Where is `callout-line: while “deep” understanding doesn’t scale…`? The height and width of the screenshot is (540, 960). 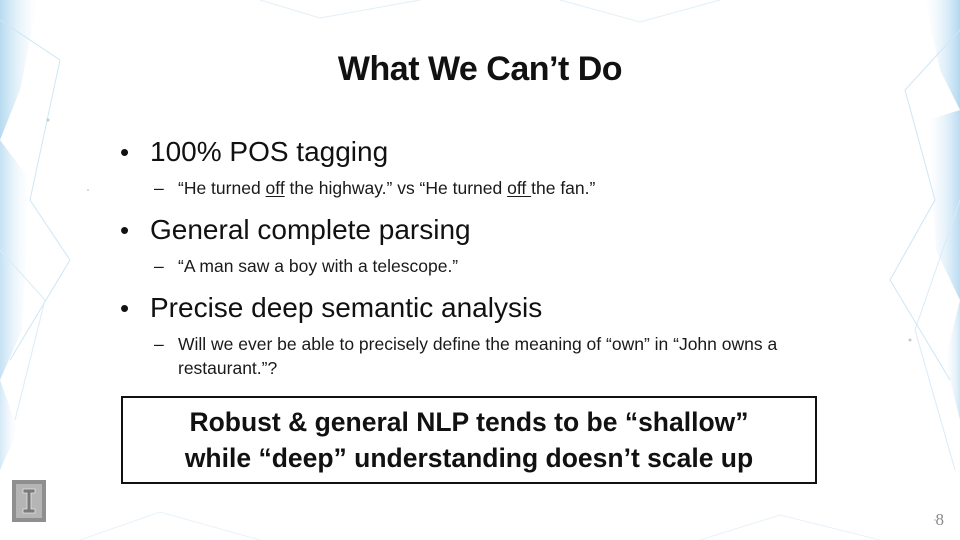 callout-line: while “deep” understanding doesn’t scale… is located at coordinates (469, 458).